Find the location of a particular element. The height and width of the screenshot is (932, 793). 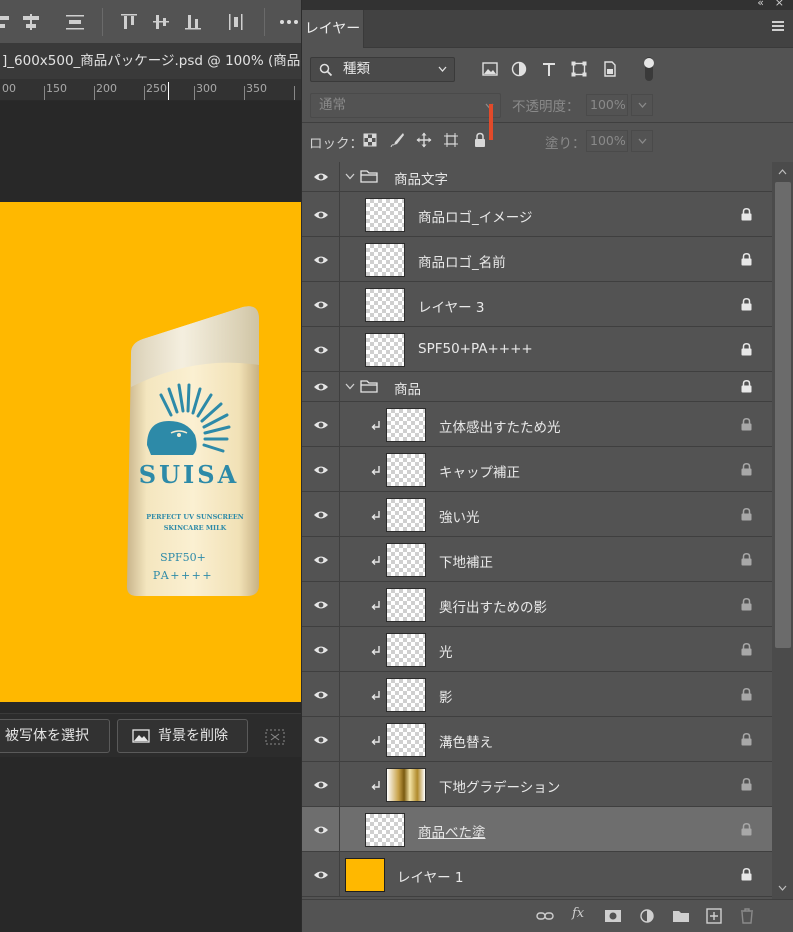

tab-layers: レイヤー is located at coordinates (333, 29).